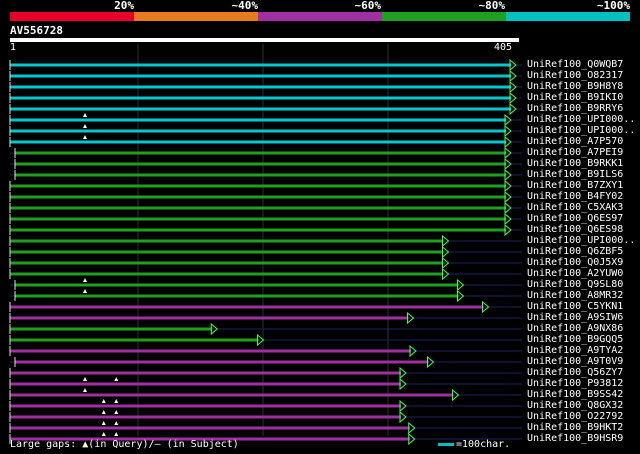 This screenshot has width=640, height=454. I want to click on hit-label: UniRef100_P93812, so click(575, 383).